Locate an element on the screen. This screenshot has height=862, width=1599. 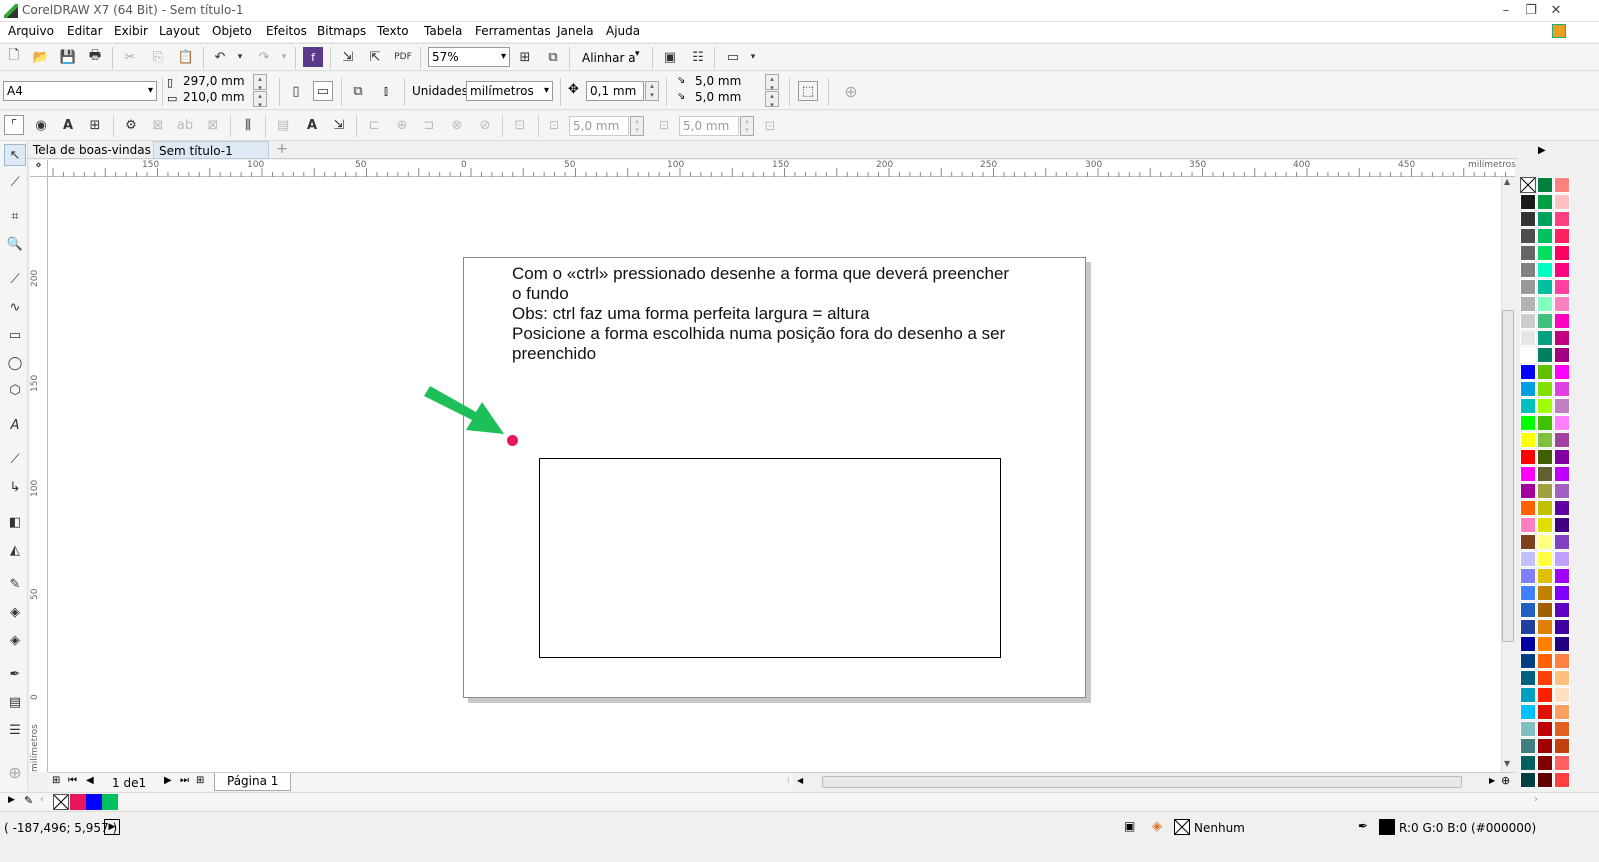
fill-none-swatch is located at coordinates (1182, 827).